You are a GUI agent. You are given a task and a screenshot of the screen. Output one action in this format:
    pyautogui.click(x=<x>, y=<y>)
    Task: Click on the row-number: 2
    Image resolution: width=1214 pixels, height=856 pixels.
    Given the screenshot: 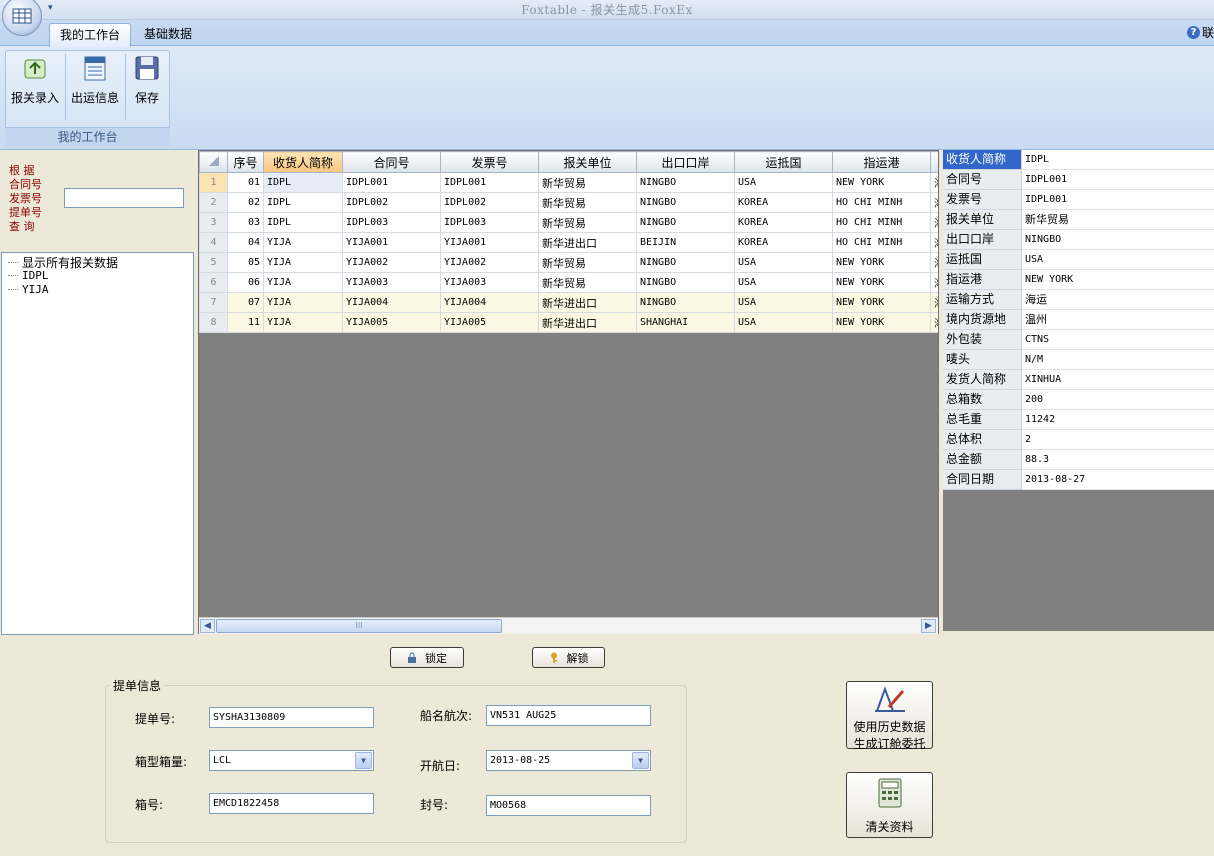 What is the action you would take?
    pyautogui.click(x=213, y=202)
    